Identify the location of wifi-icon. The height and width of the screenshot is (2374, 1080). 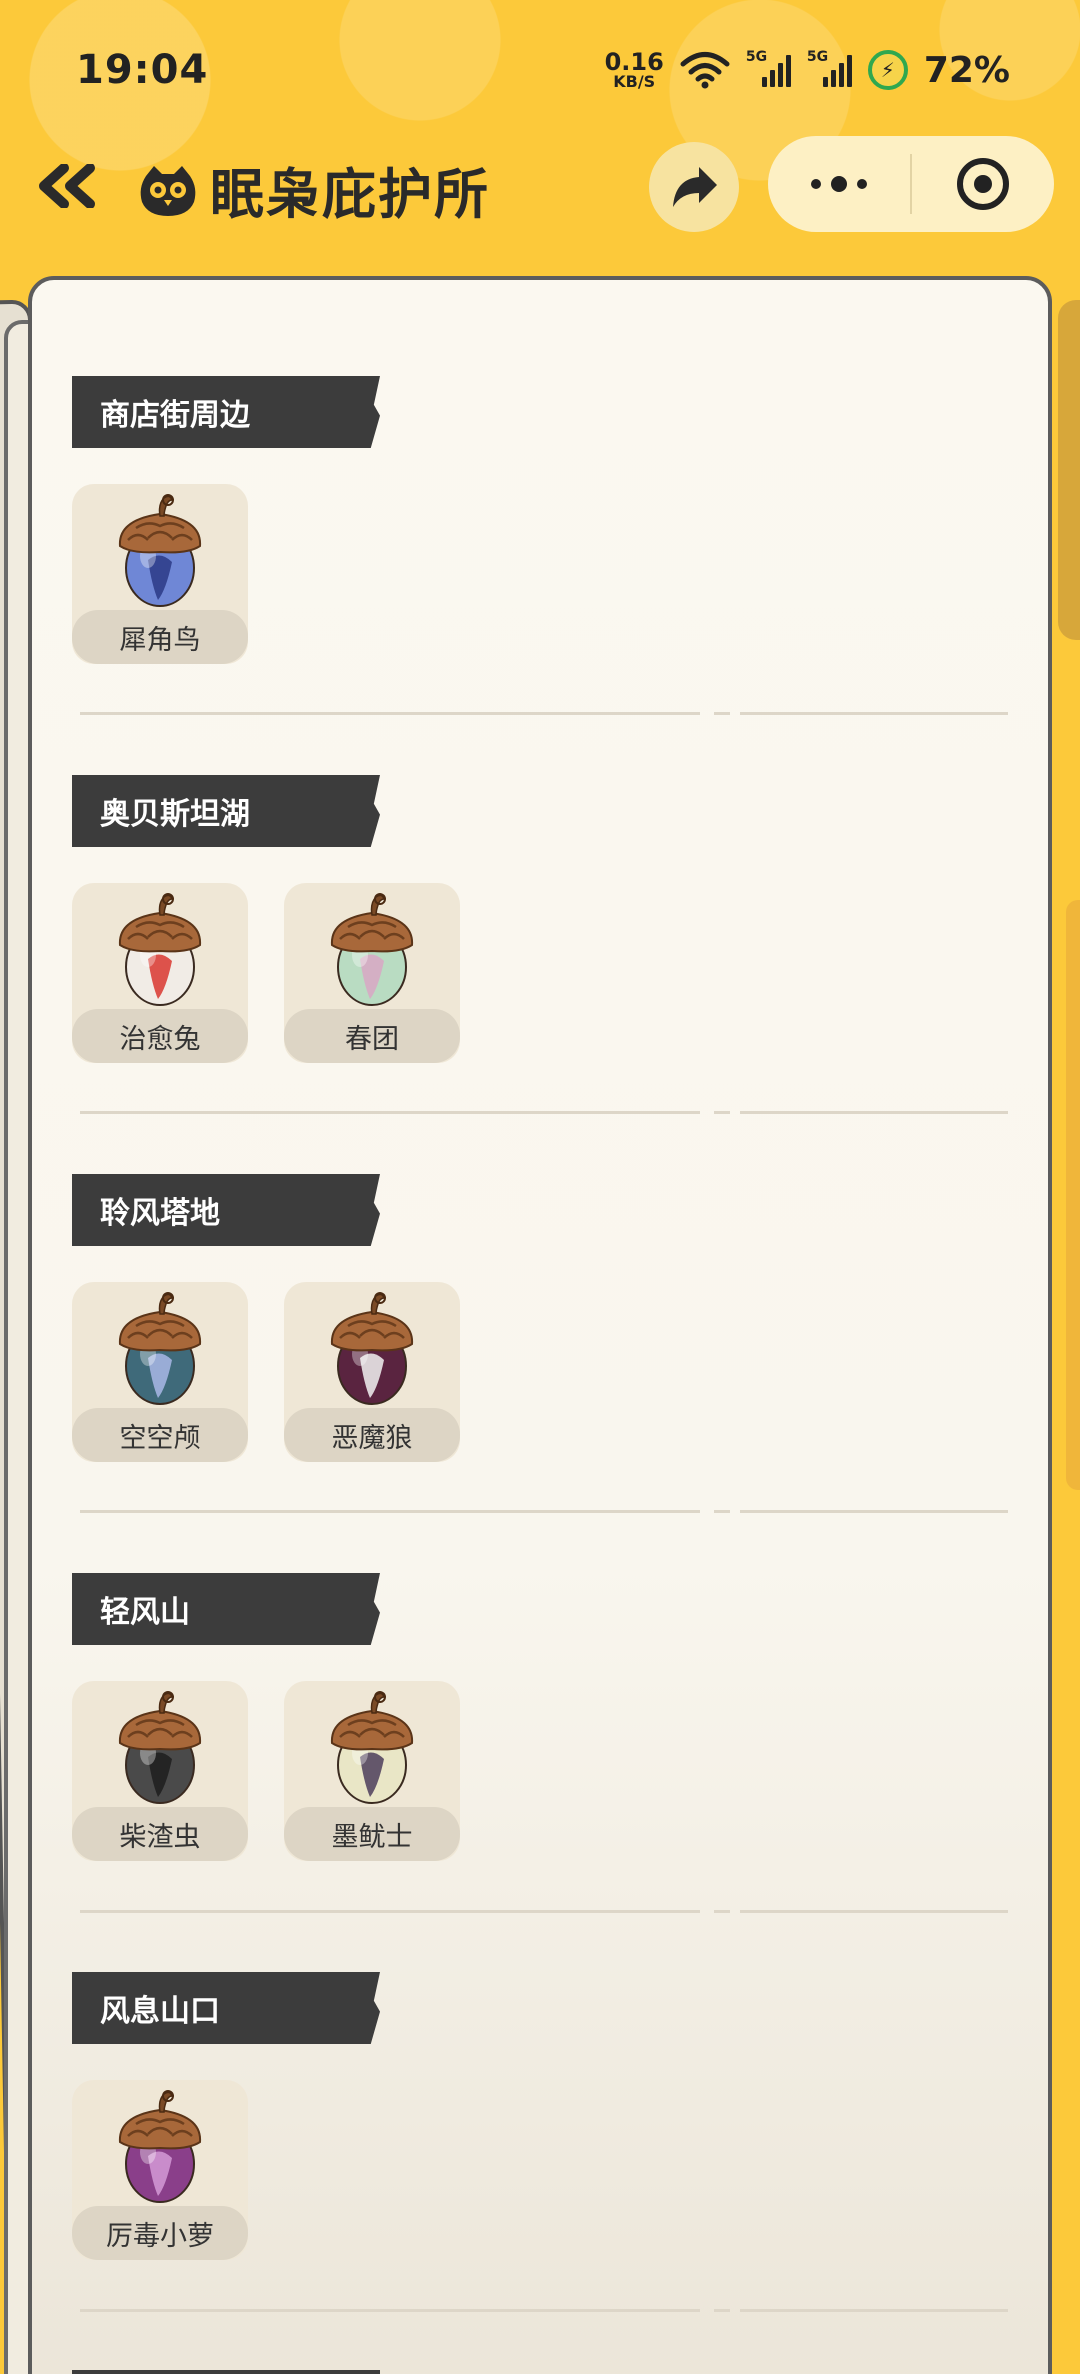
(705, 70).